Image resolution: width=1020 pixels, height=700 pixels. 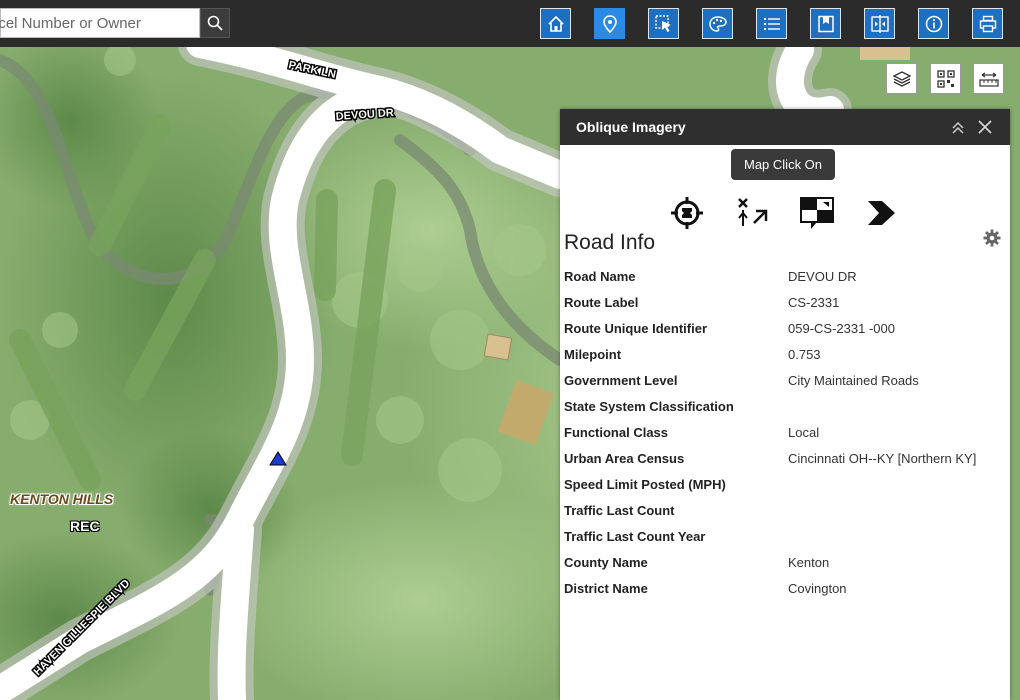 I want to click on attribute-value: DEVOU DR, so click(x=822, y=276).